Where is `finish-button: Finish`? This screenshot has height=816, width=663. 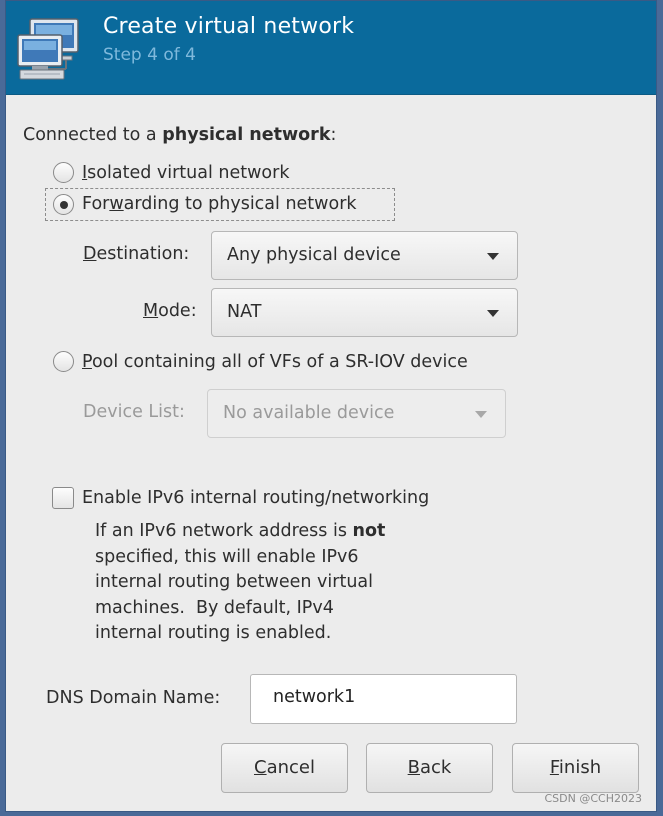
finish-button: Finish is located at coordinates (575, 768).